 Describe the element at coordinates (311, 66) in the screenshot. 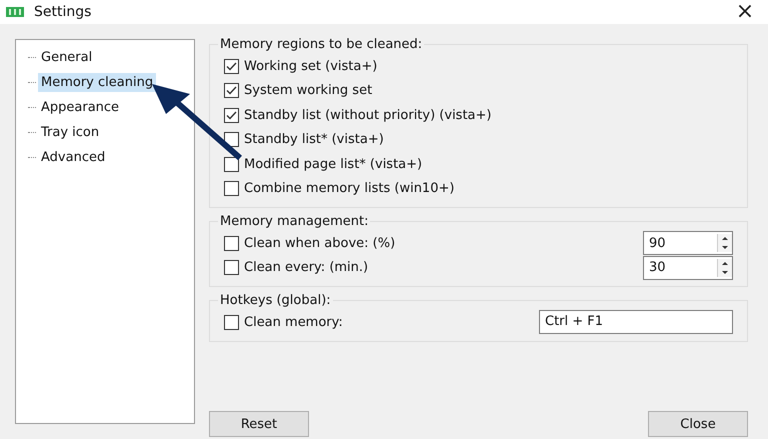

I see `checkbox-label: Working set (vista+)` at that location.